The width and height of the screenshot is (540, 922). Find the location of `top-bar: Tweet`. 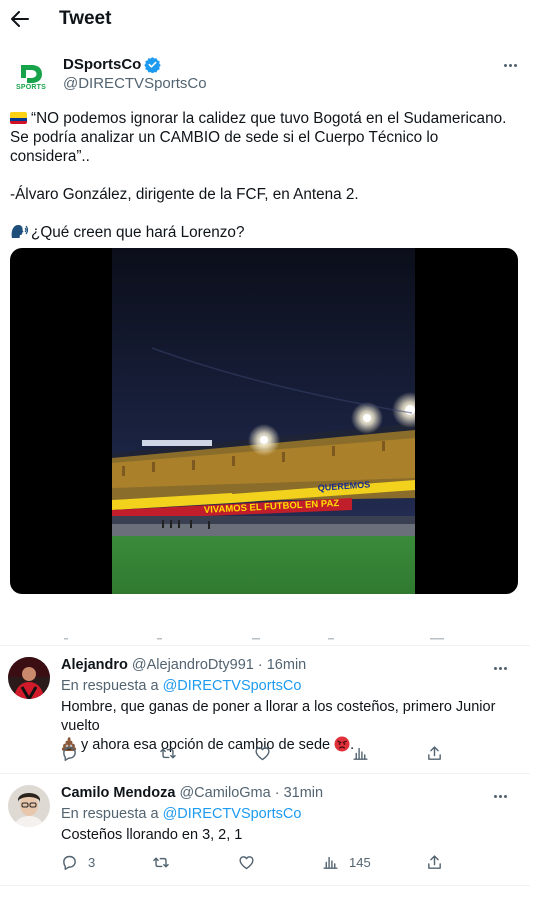

top-bar: Tweet is located at coordinates (265, 19).